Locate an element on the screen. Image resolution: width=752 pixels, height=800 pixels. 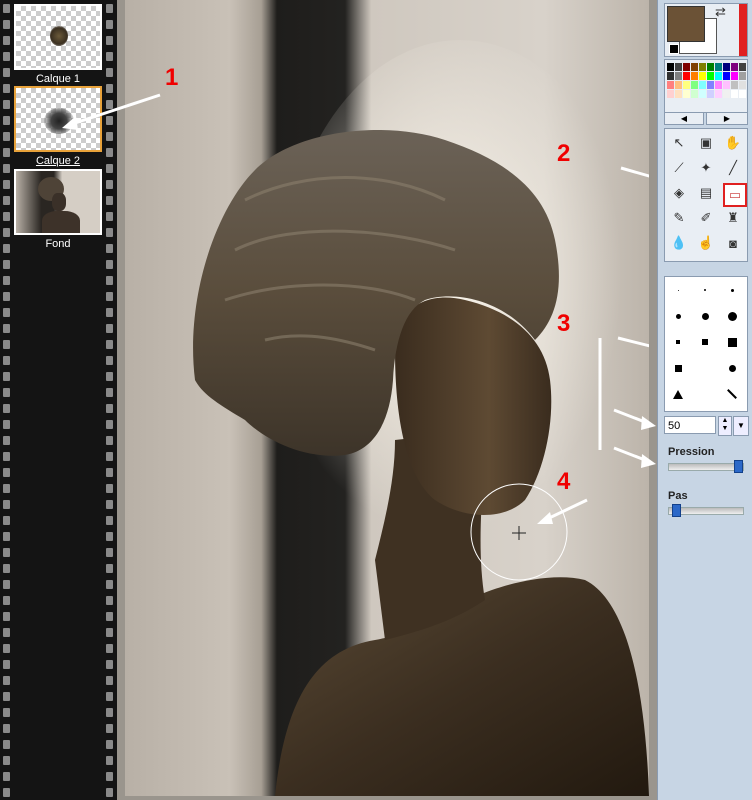
eraser-icon: ▭ is located at coordinates (735, 195).